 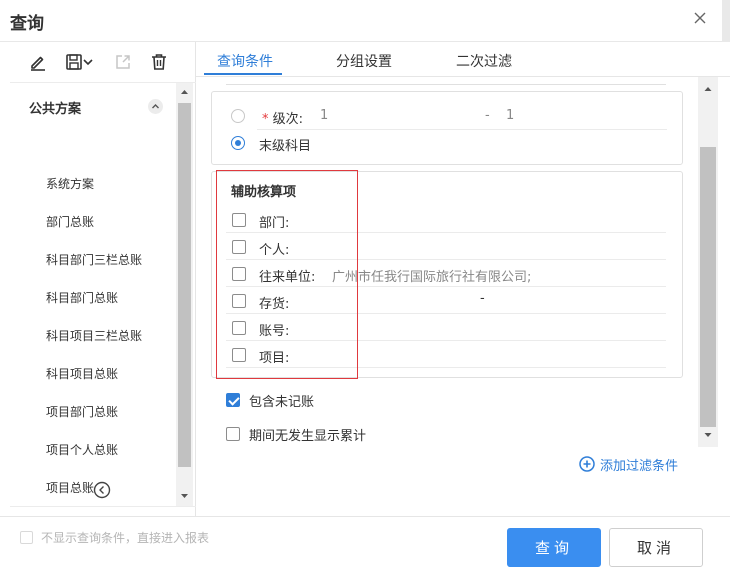 I want to click on include-unposted-label: 包含未记账, so click(x=282, y=402).